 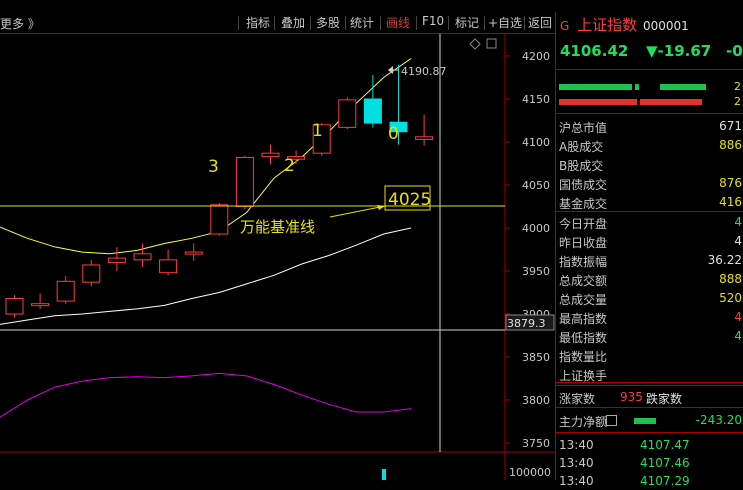 I want to click on ma-magenta-line, so click(x=206, y=395).